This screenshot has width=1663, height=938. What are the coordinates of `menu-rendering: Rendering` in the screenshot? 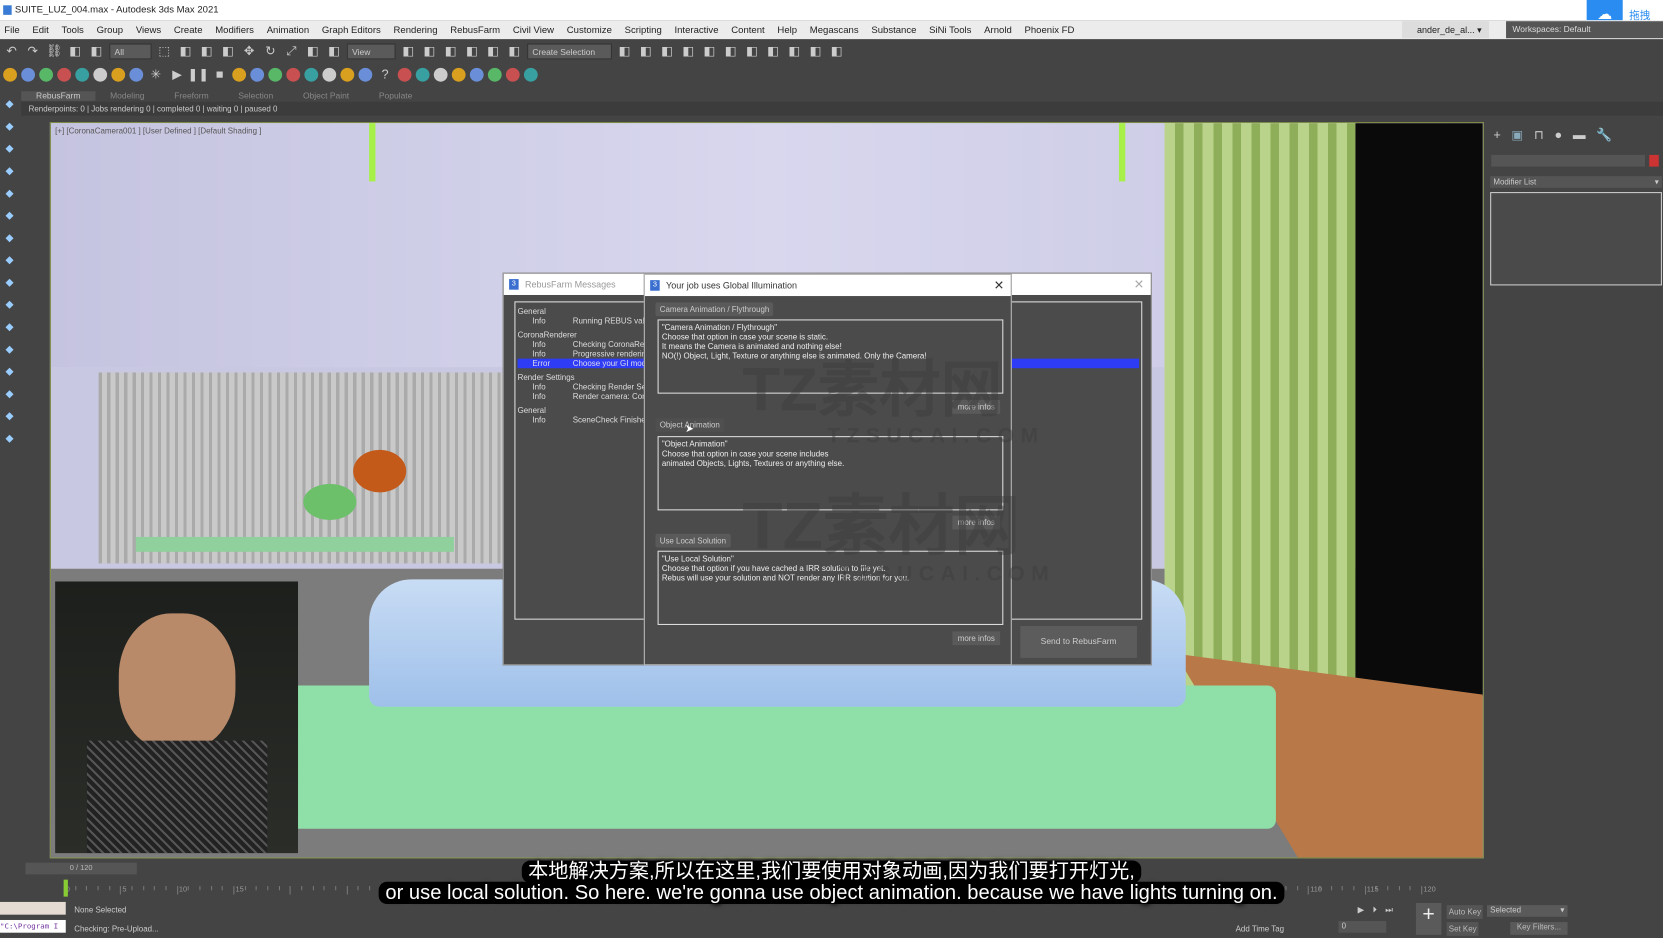 It's located at (417, 29).